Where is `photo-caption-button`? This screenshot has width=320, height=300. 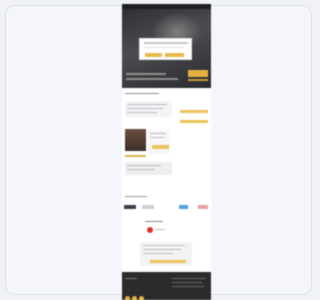 photo-caption-button is located at coordinates (135, 156).